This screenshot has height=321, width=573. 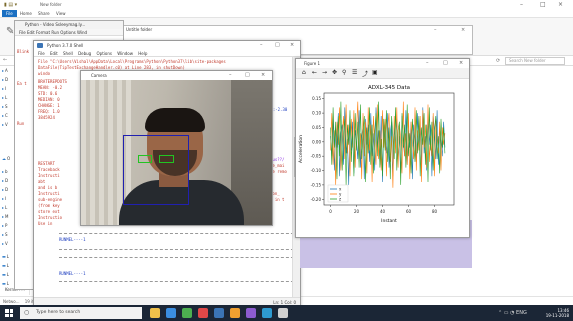 What do you see at coordinates (382, 63) in the screenshot?
I see `figure-titlebar: Figure 1 – □ ×` at bounding box center [382, 63].